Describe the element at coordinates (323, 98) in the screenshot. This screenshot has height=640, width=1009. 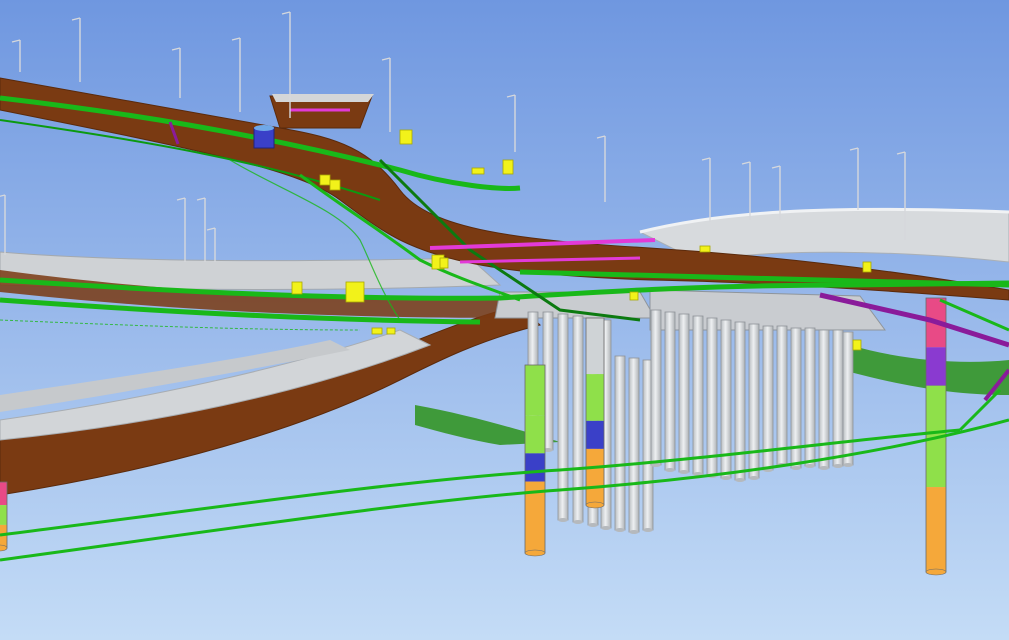
I see `ramp-nose-top` at that location.